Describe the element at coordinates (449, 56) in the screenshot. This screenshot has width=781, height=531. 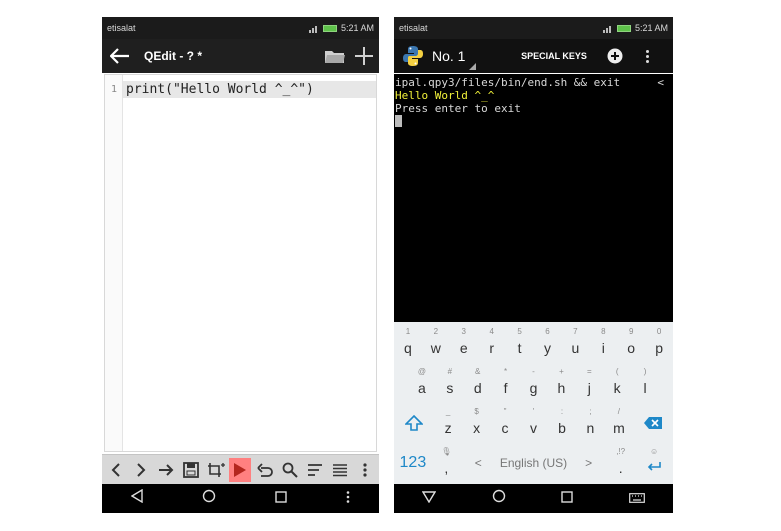
I see `terminal-tab-label: No. 1` at that location.